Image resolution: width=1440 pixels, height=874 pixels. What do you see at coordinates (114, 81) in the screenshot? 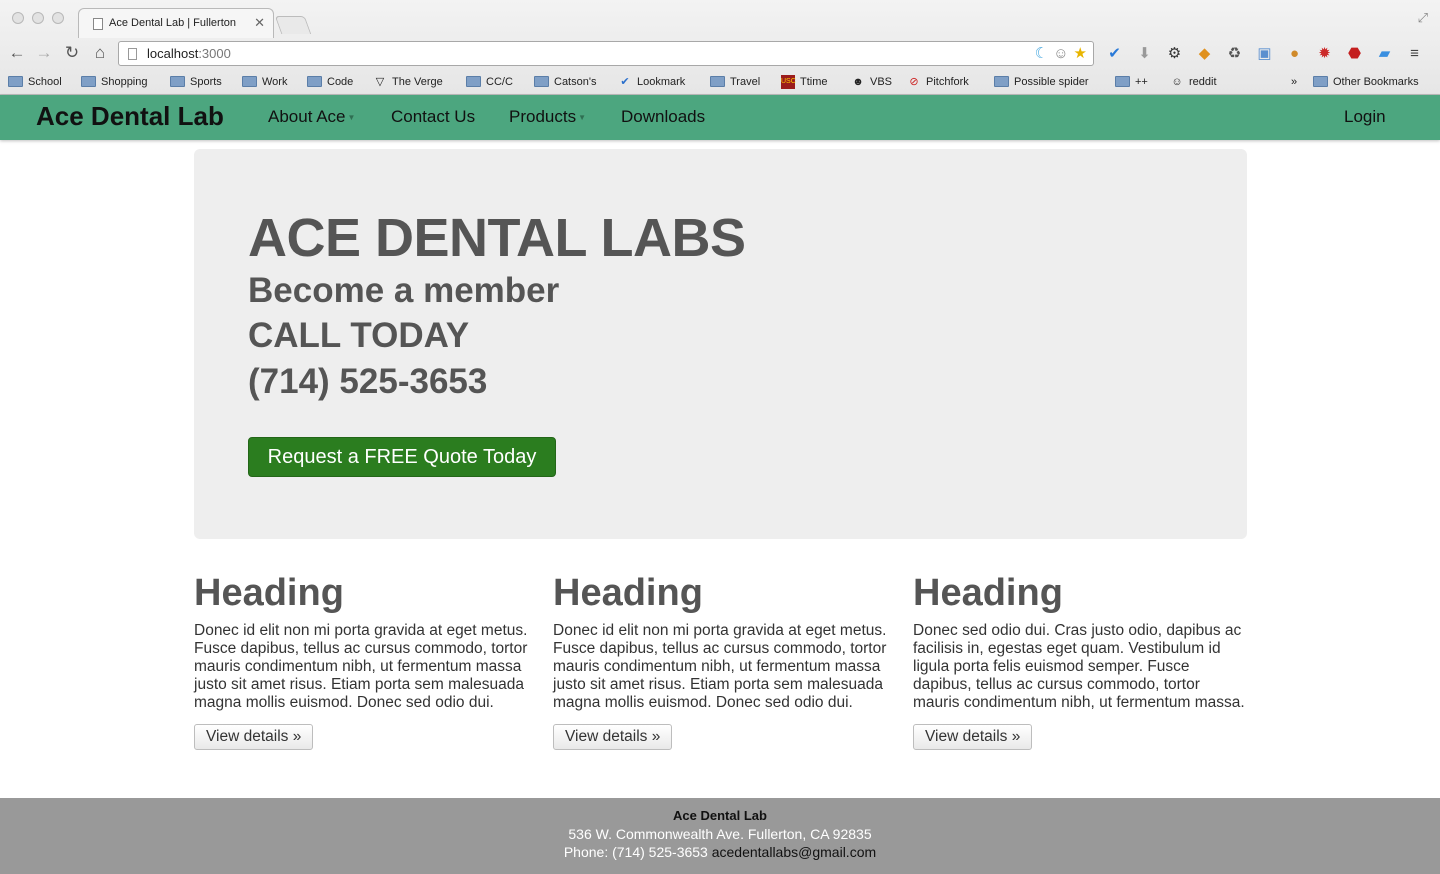
I see `bookmark-item: Shopping` at bounding box center [114, 81].